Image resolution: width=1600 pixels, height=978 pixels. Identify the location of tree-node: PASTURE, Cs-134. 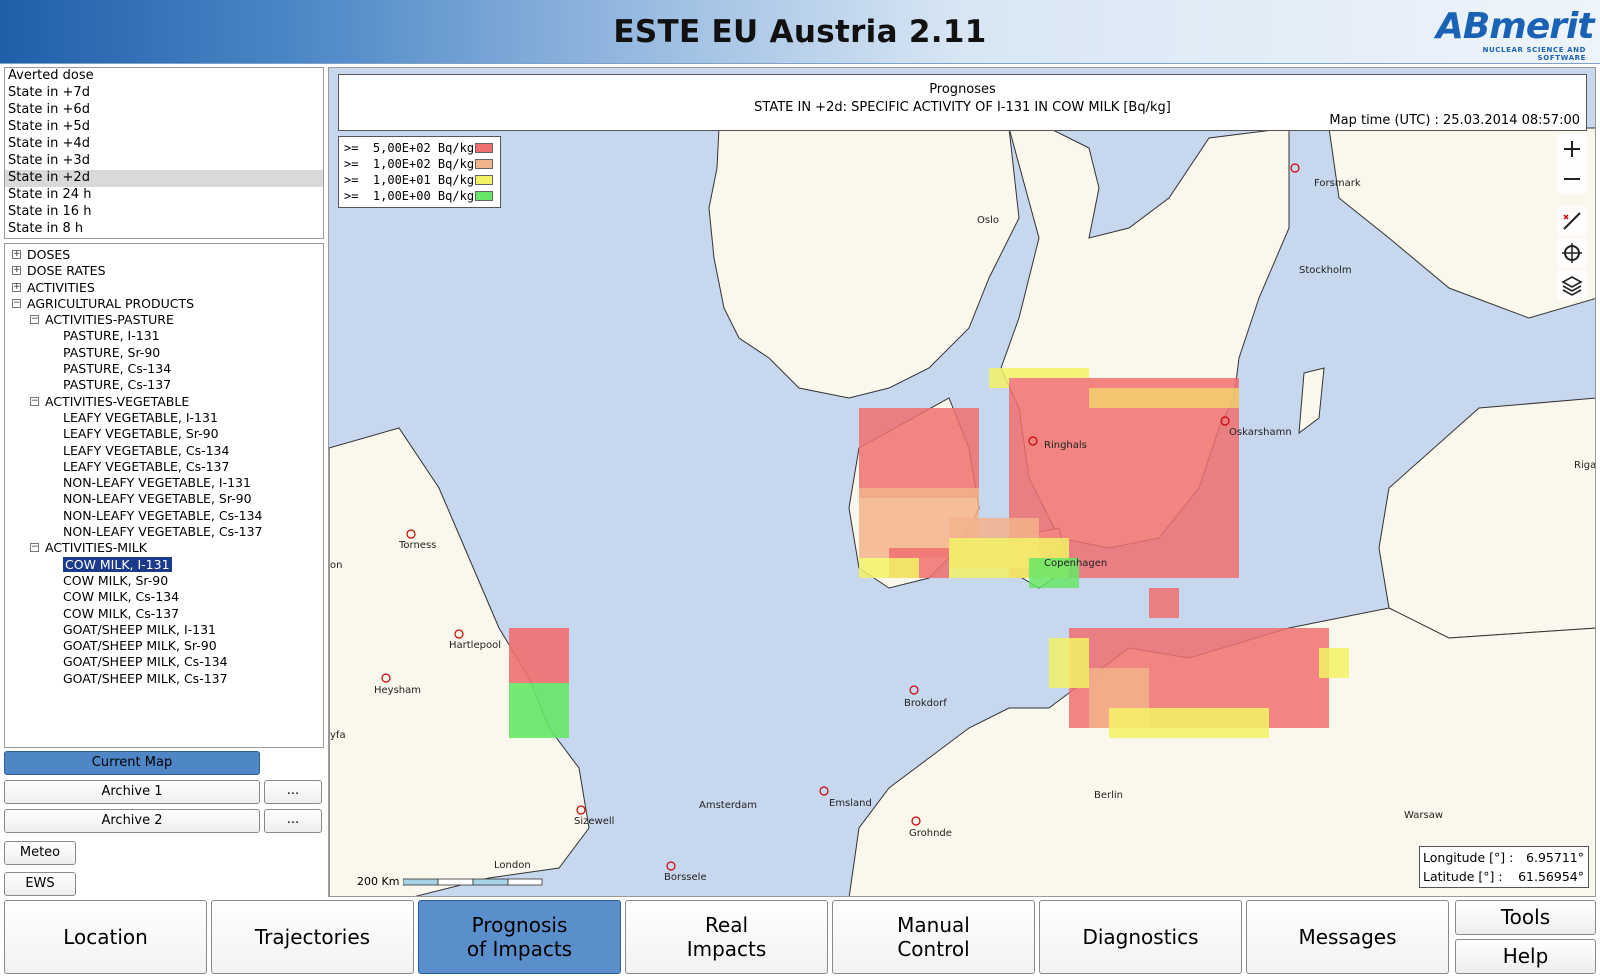
(164, 369).